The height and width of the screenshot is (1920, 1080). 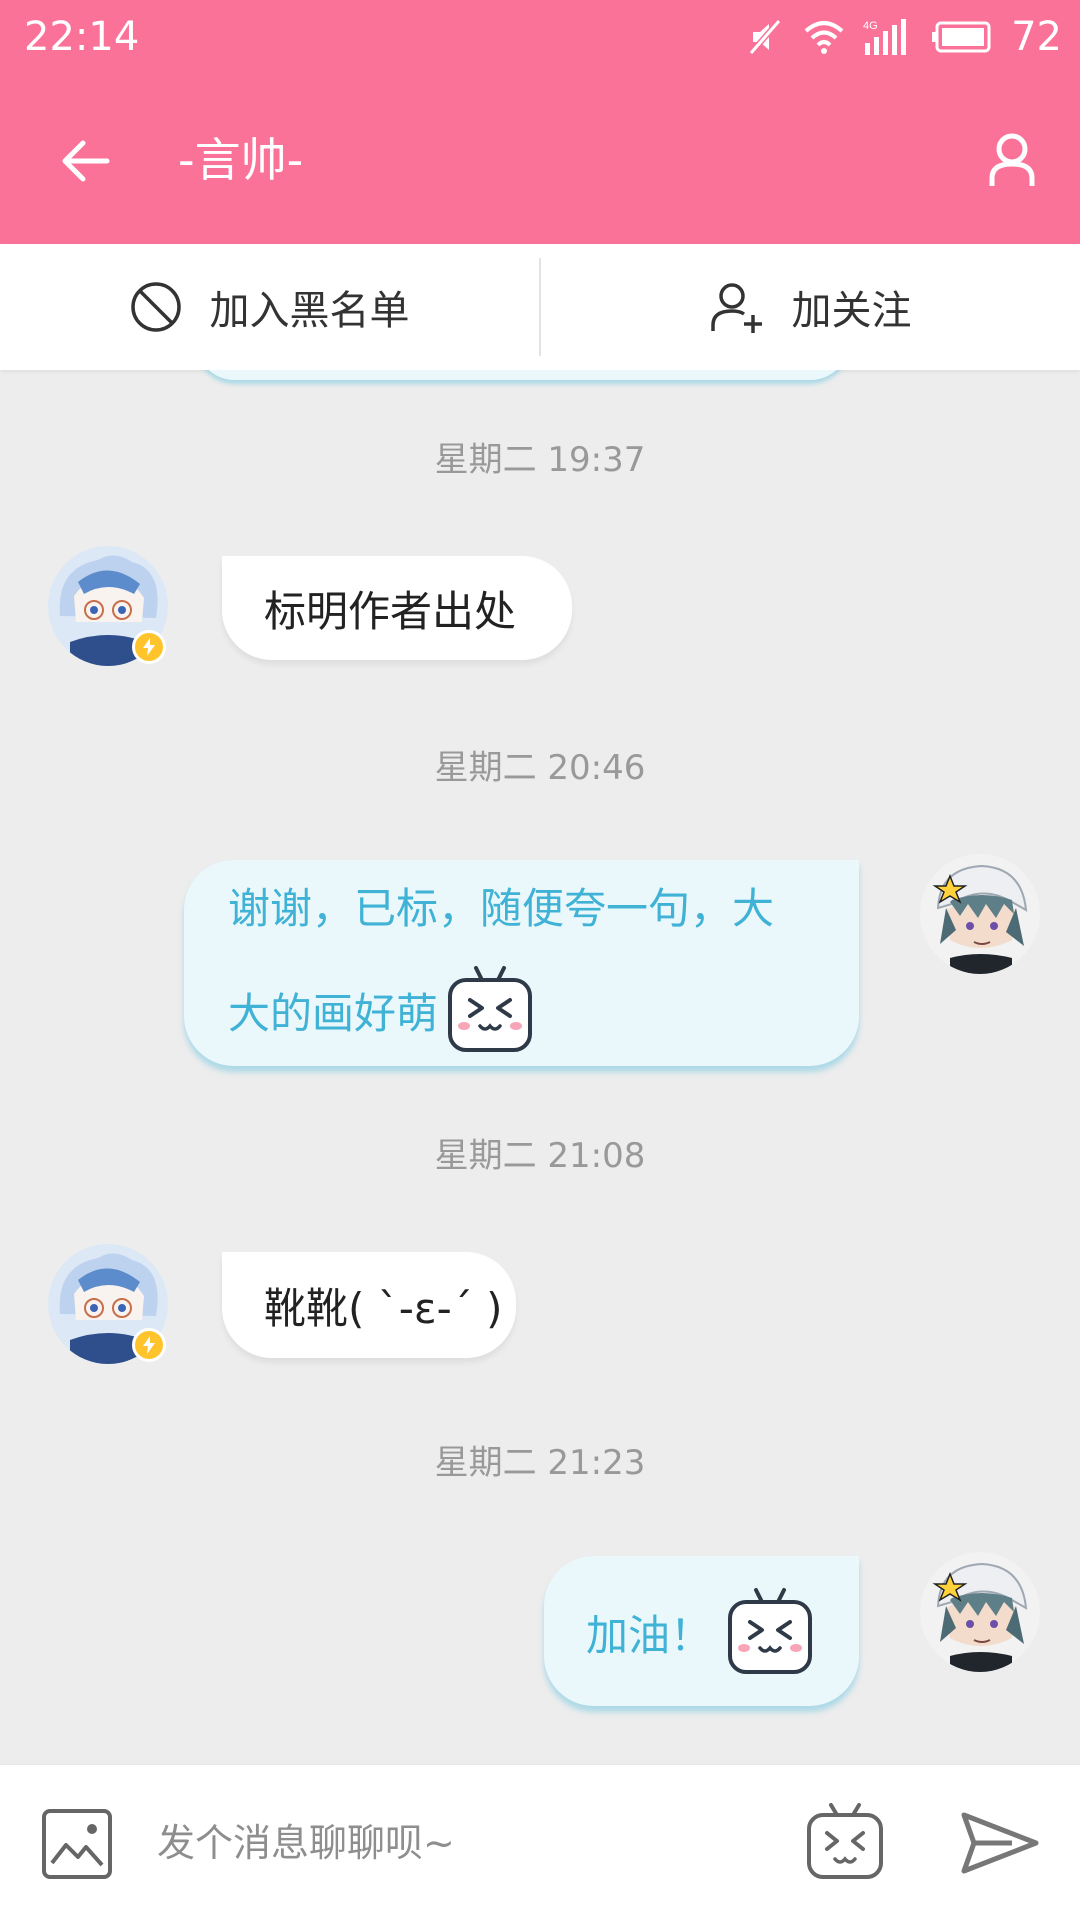 I want to click on timestamp: 星期二 21:23, so click(x=540, y=1463).